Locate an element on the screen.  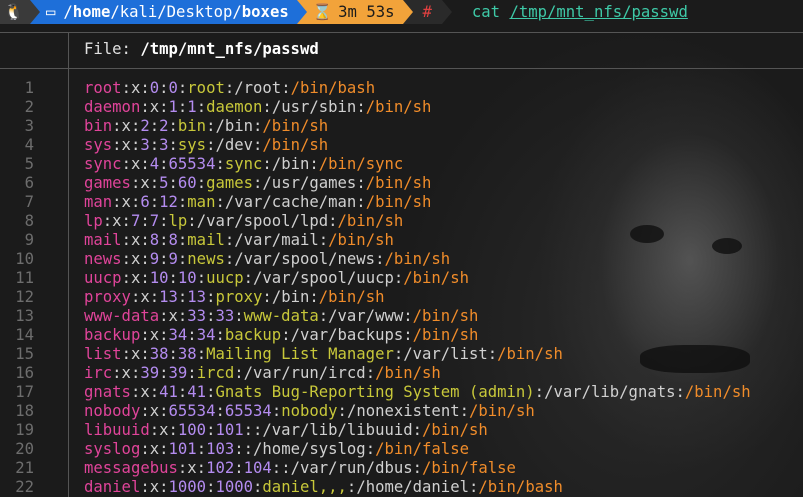
passwd-home: /var/run/ircd is located at coordinates (304, 373).